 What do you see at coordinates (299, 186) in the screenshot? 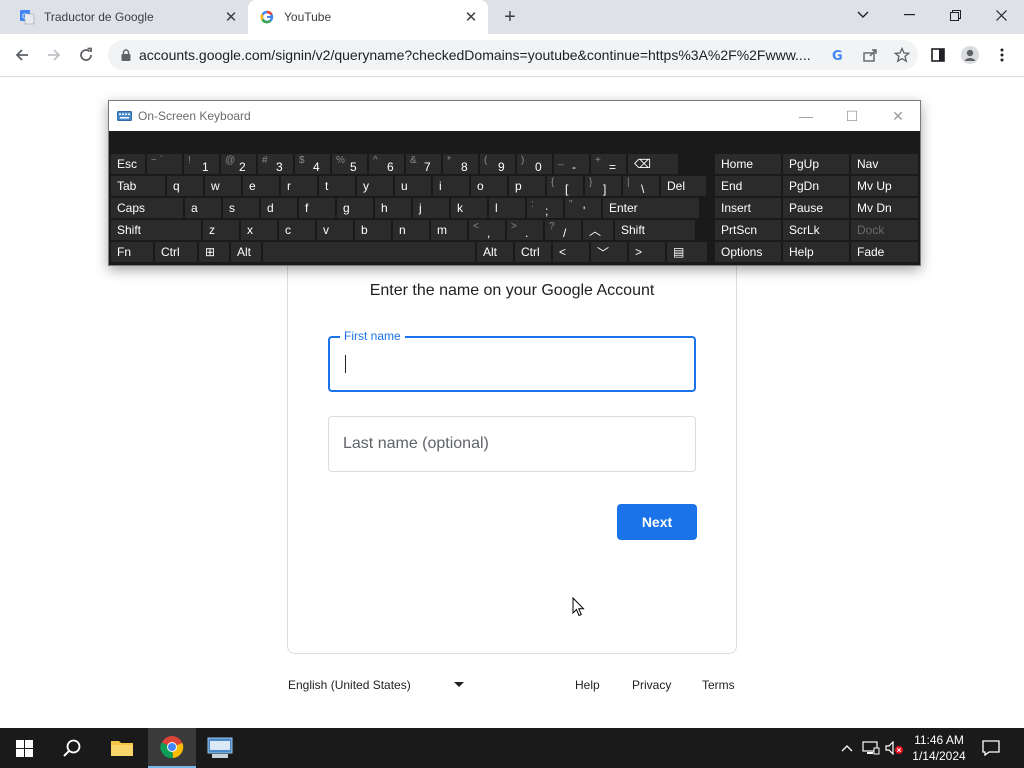
I see `osk-key-r: r` at bounding box center [299, 186].